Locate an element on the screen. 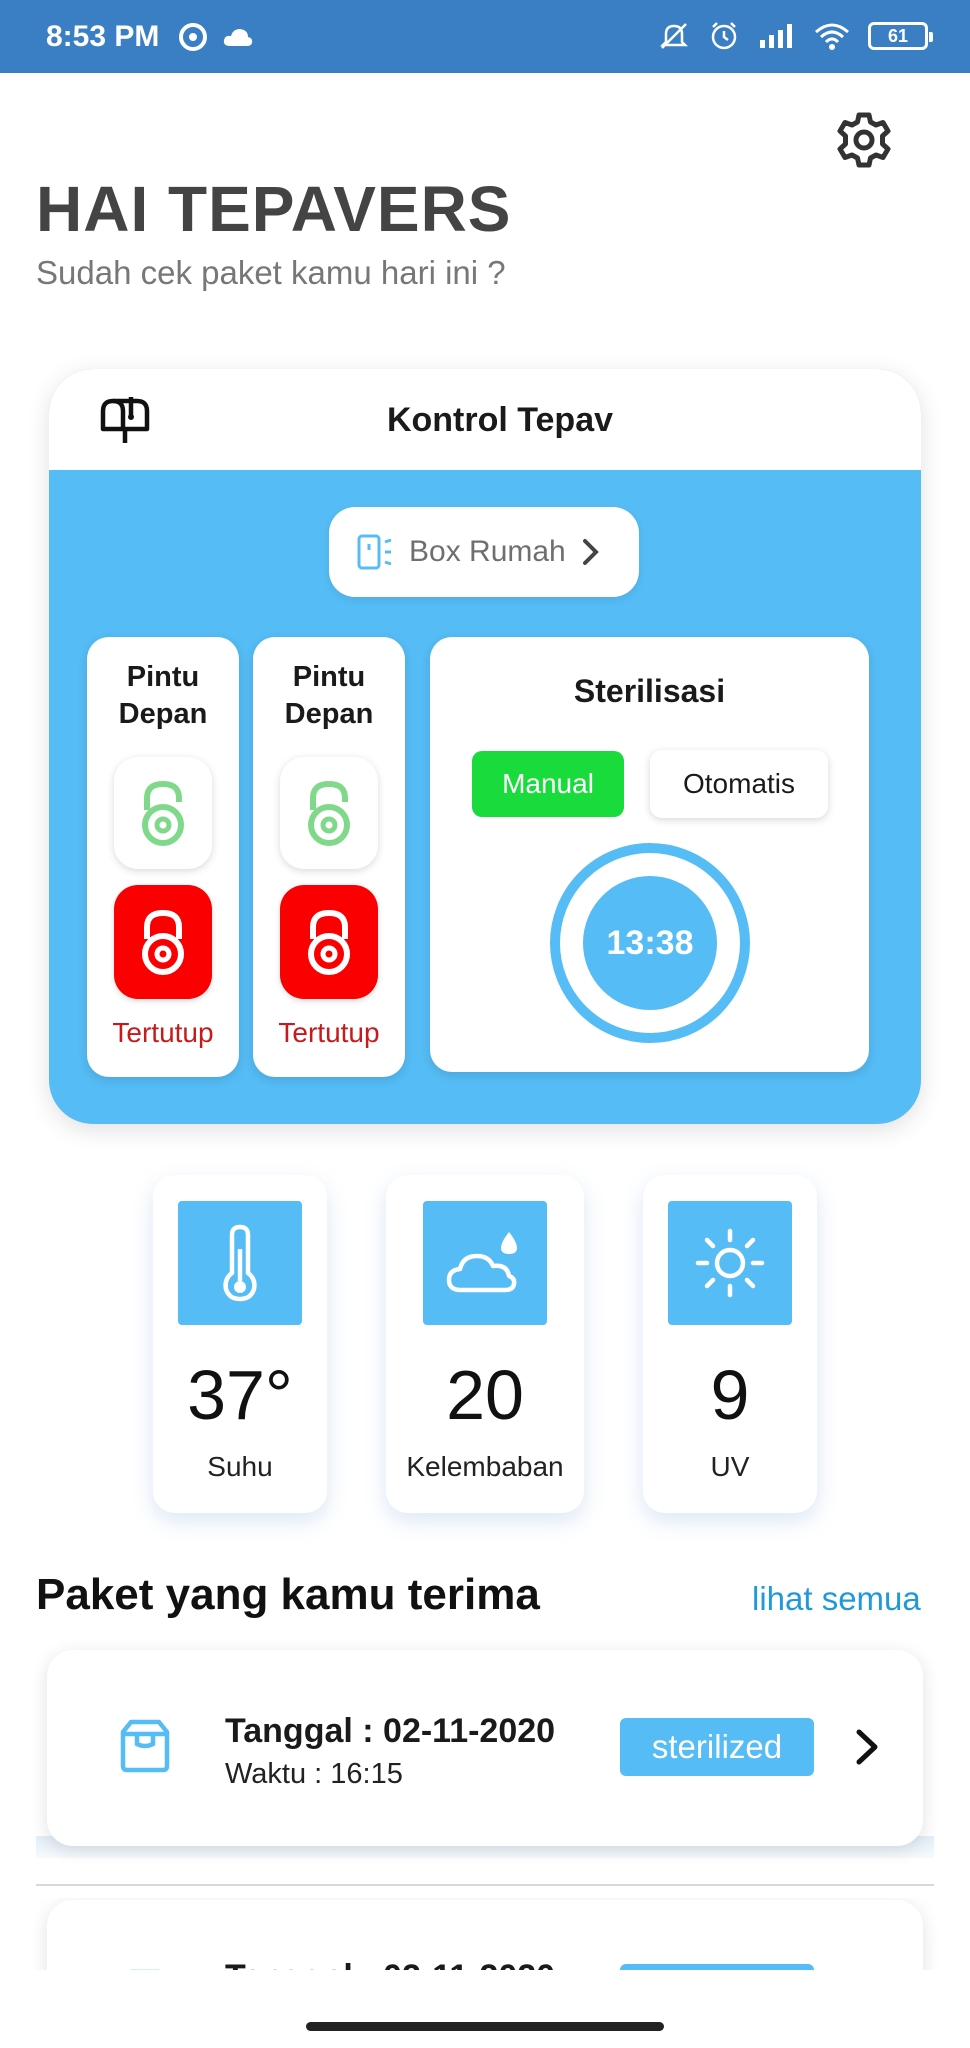 This screenshot has width=970, height=2048. sensor-value: 37° is located at coordinates (240, 1395).